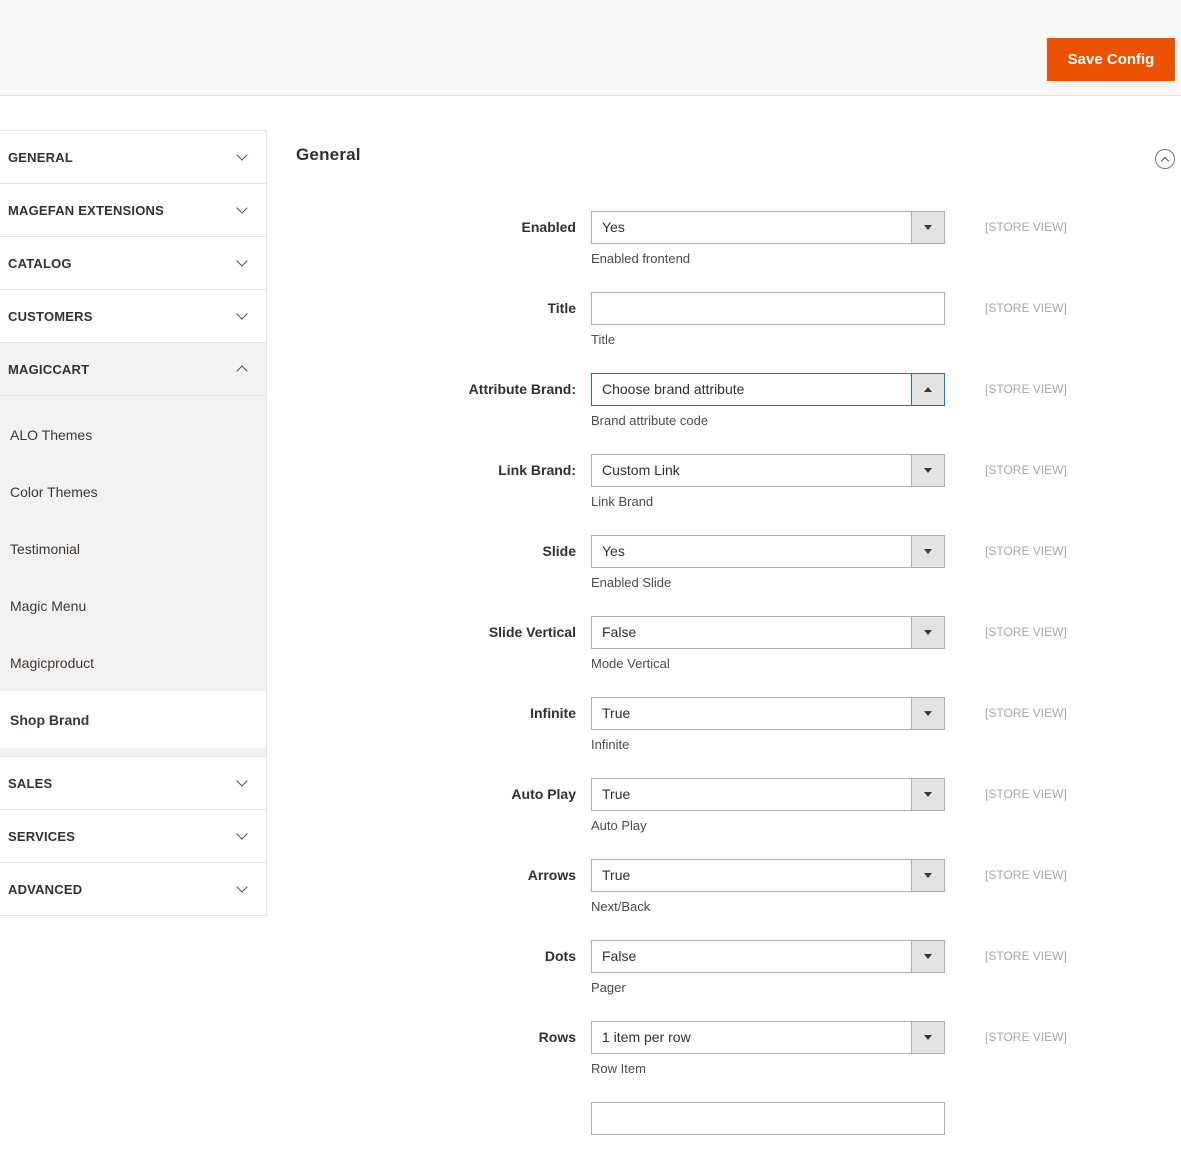  Describe the element at coordinates (621, 906) in the screenshot. I see `field-note: Next/Back` at that location.